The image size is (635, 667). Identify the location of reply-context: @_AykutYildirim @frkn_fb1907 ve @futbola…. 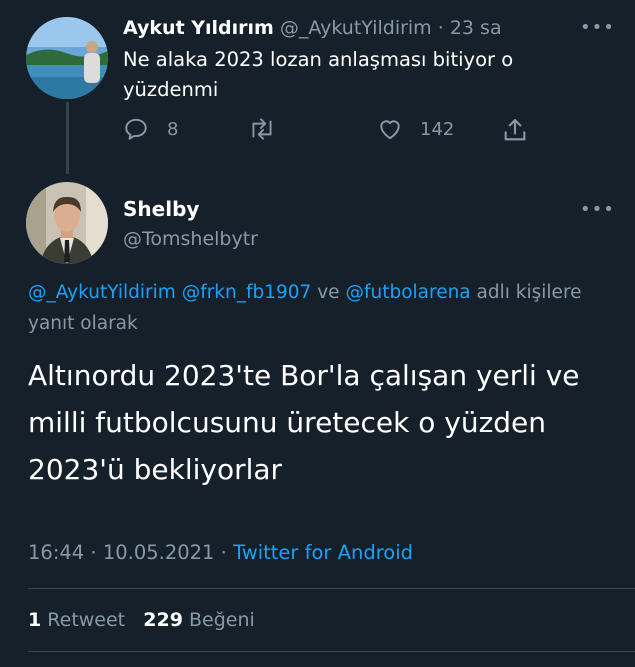
(318, 308).